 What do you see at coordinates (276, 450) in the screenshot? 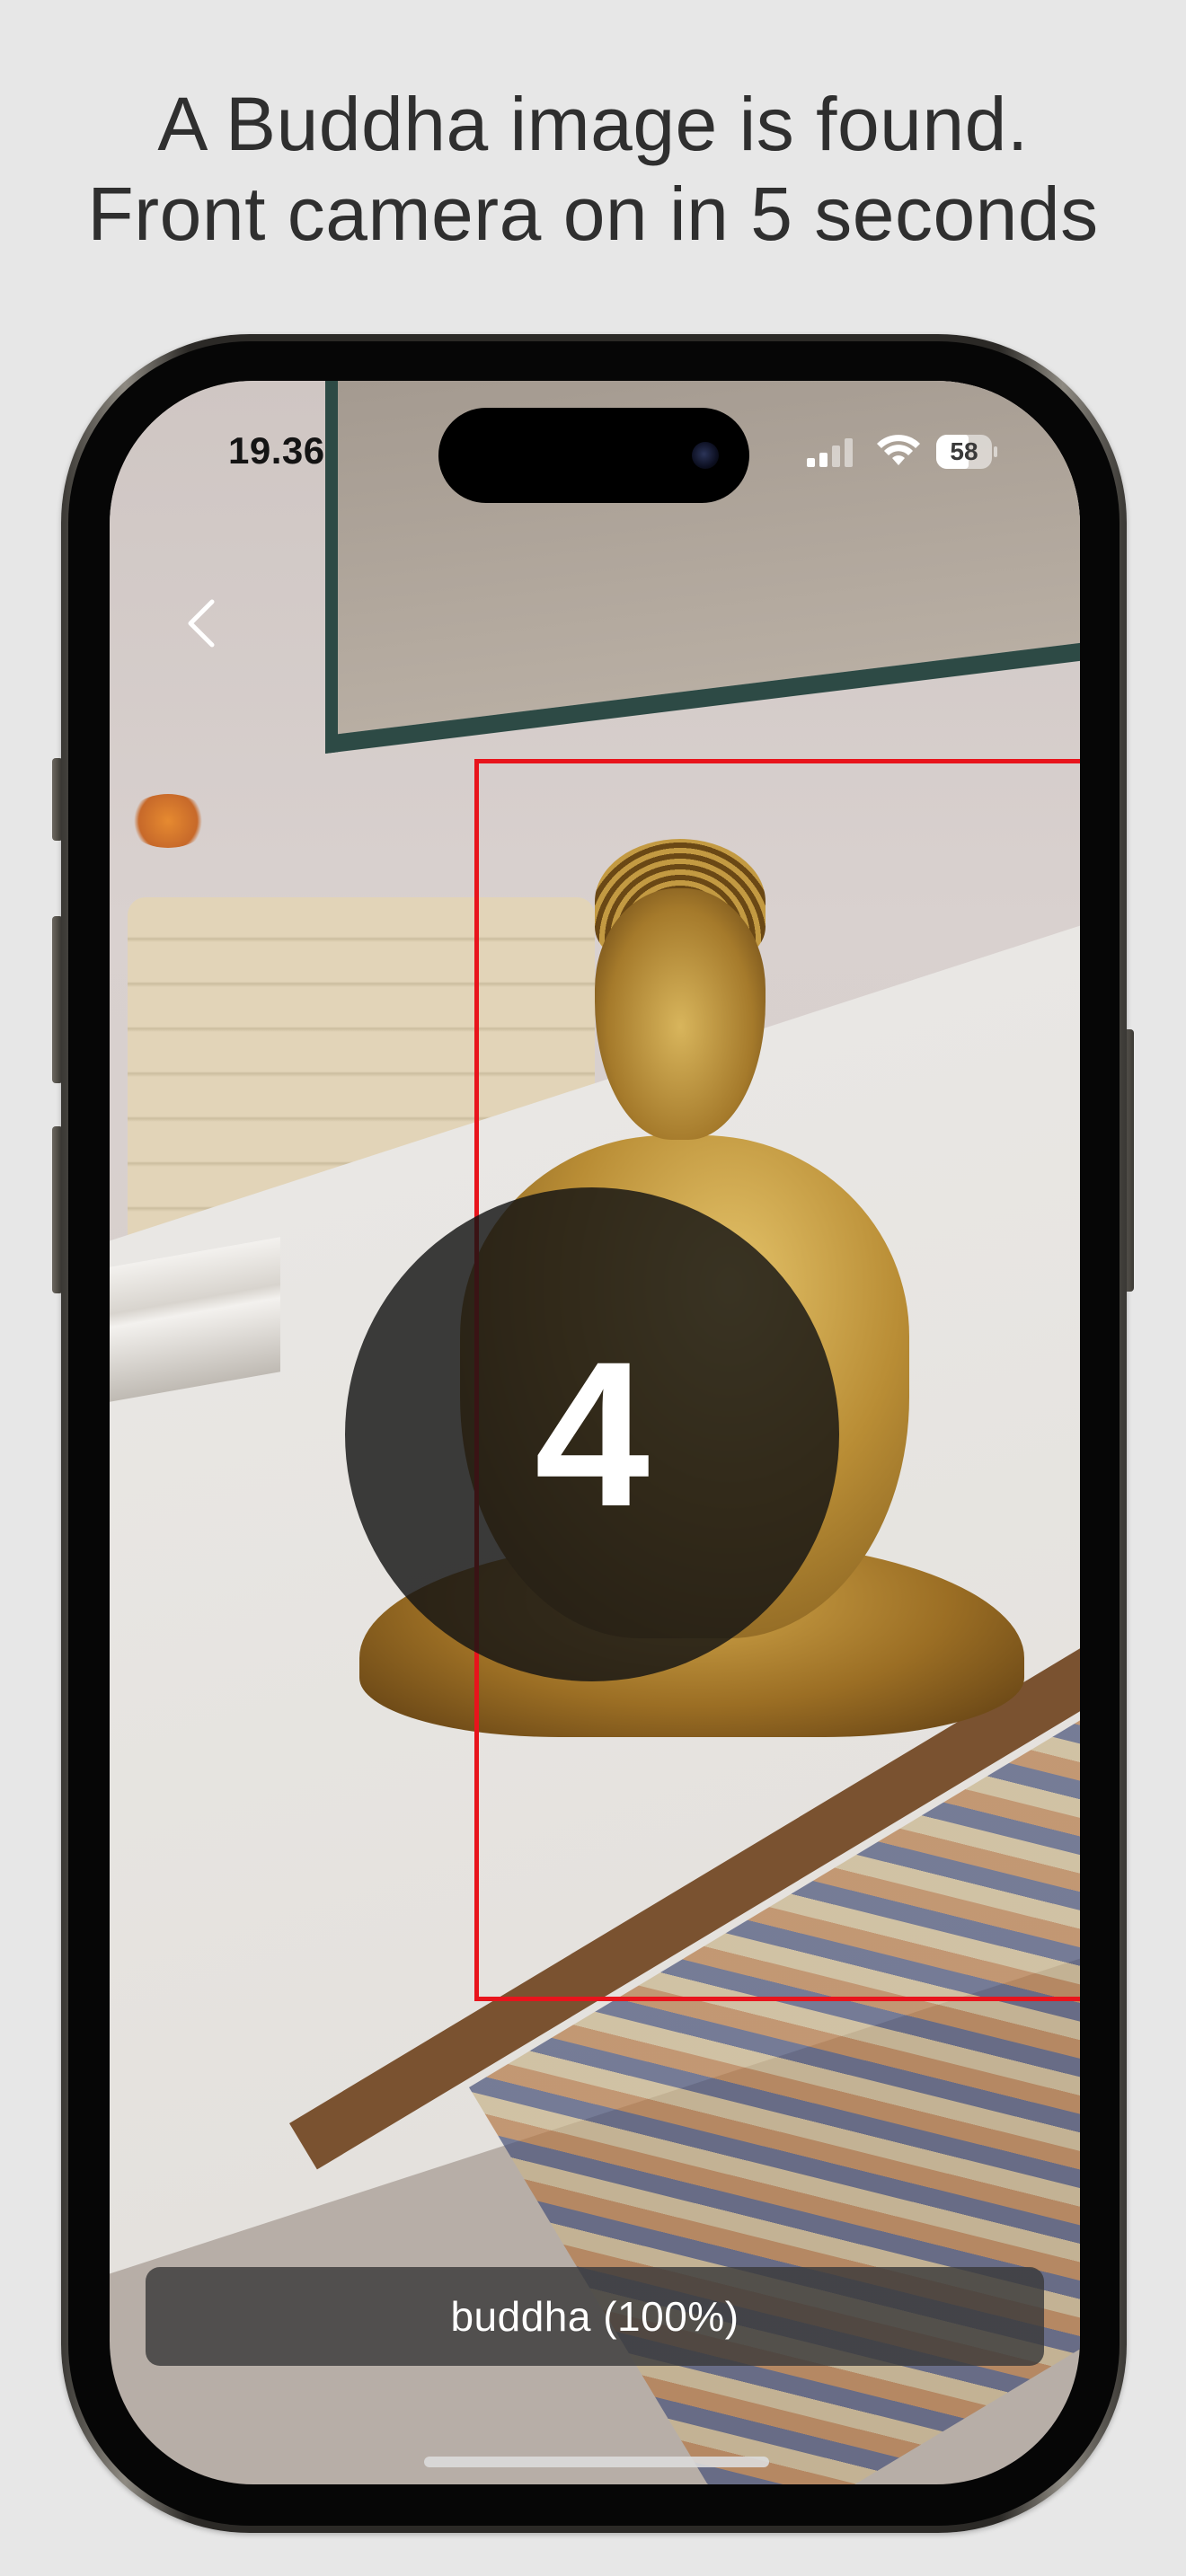
I see `status-time: 19.36` at bounding box center [276, 450].